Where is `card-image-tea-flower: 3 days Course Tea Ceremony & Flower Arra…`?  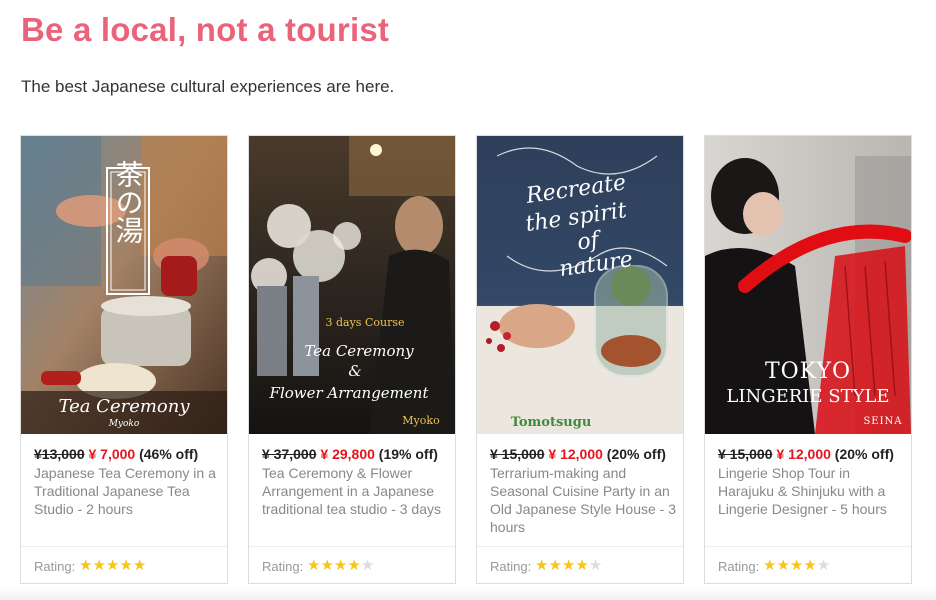 card-image-tea-flower: 3 days Course Tea Ceremony & Flower Arra… is located at coordinates (352, 285).